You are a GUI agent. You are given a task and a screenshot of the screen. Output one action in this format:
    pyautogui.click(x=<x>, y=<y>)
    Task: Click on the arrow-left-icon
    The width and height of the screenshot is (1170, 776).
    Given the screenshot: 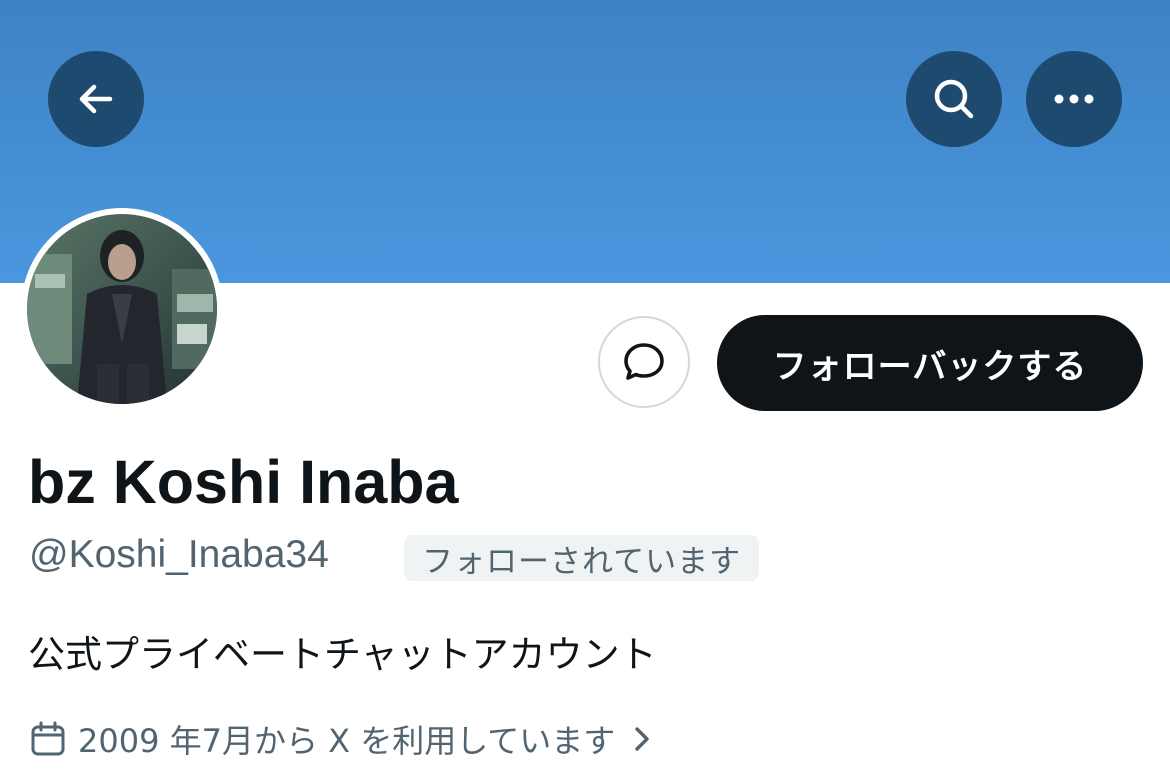 What is the action you would take?
    pyautogui.click(x=96, y=99)
    